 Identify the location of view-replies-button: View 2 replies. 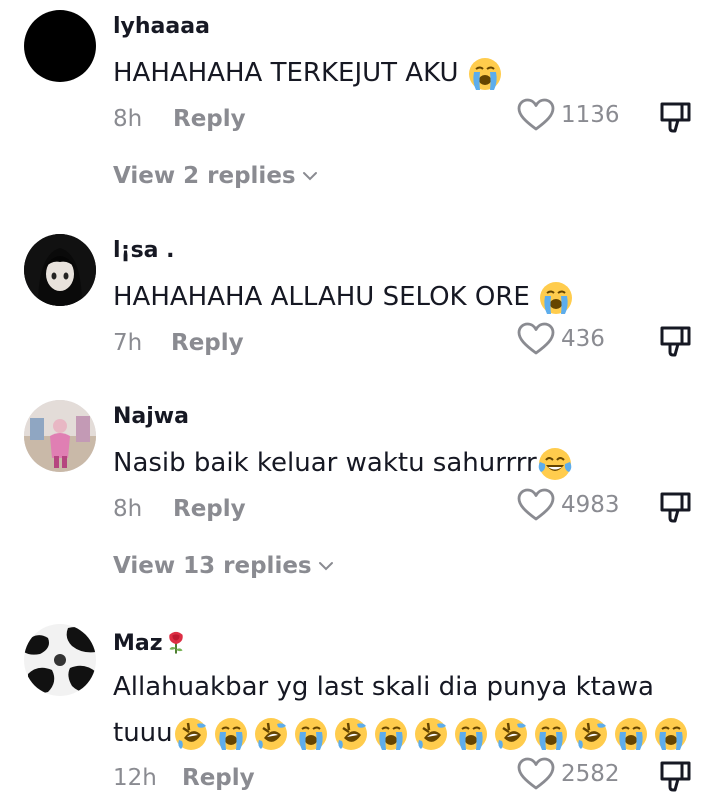
(215, 176).